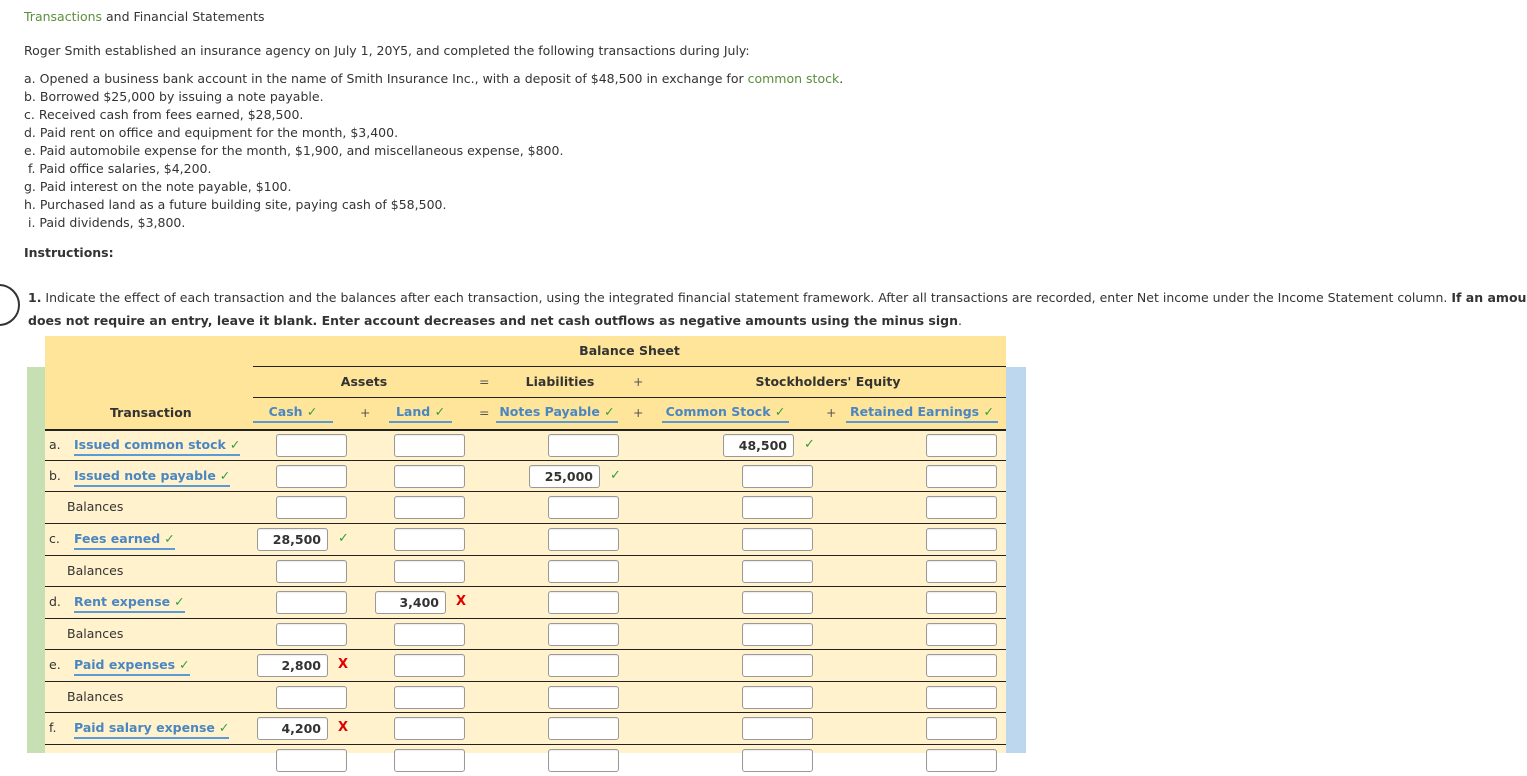  I want to click on right-accent-bar, so click(1016, 560).